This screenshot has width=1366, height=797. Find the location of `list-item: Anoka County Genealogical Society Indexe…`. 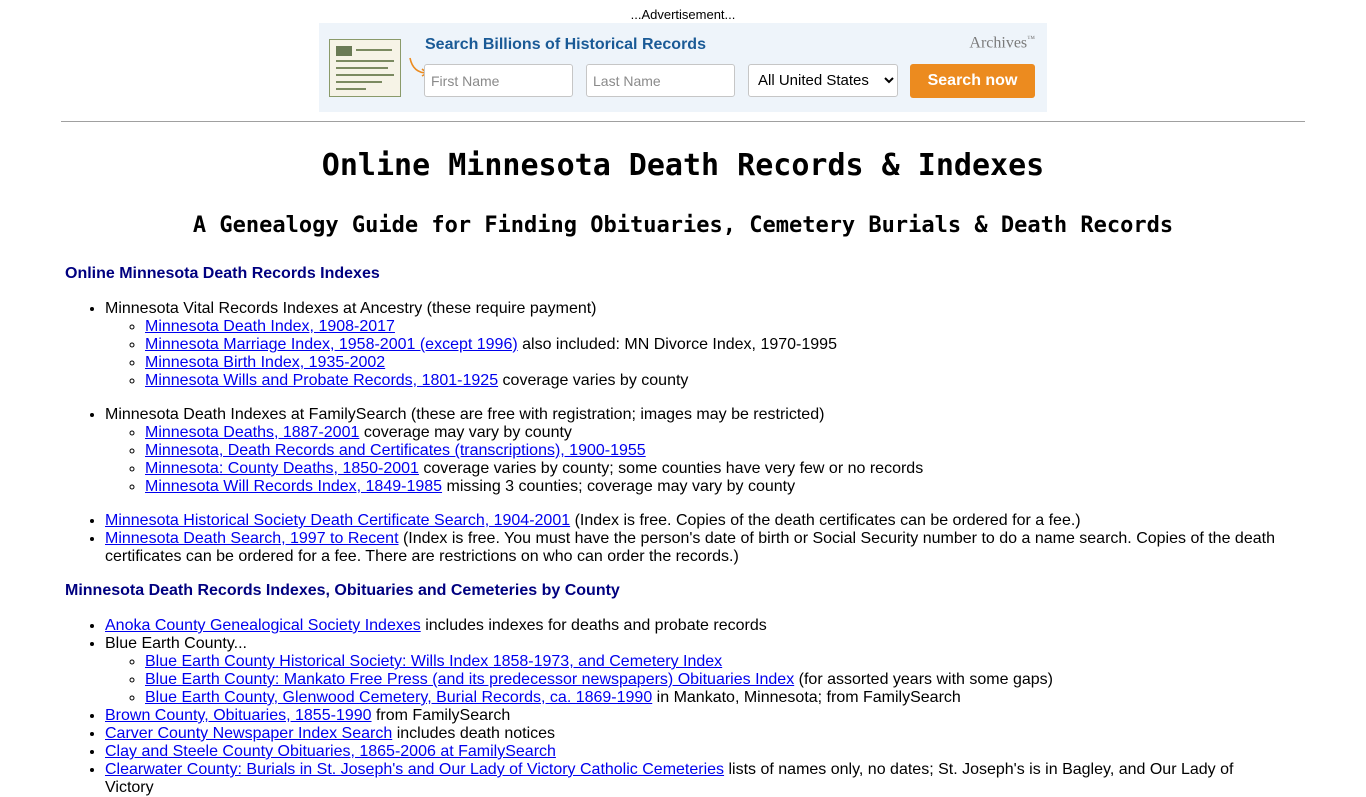

list-item: Anoka County Genealogical Society Indexe… is located at coordinates (695, 626).